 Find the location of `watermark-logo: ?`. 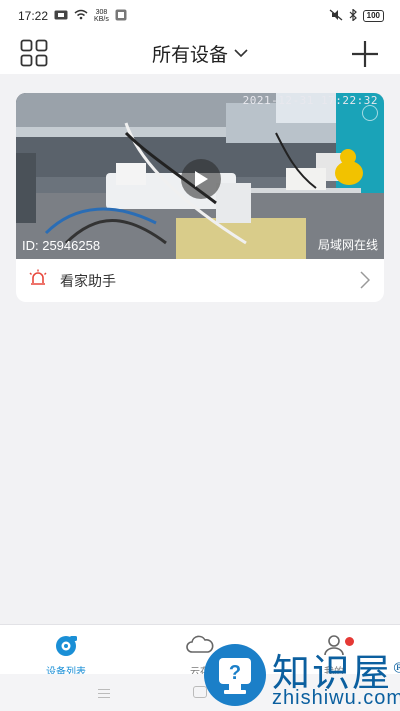

watermark-logo: ? is located at coordinates (235, 675).